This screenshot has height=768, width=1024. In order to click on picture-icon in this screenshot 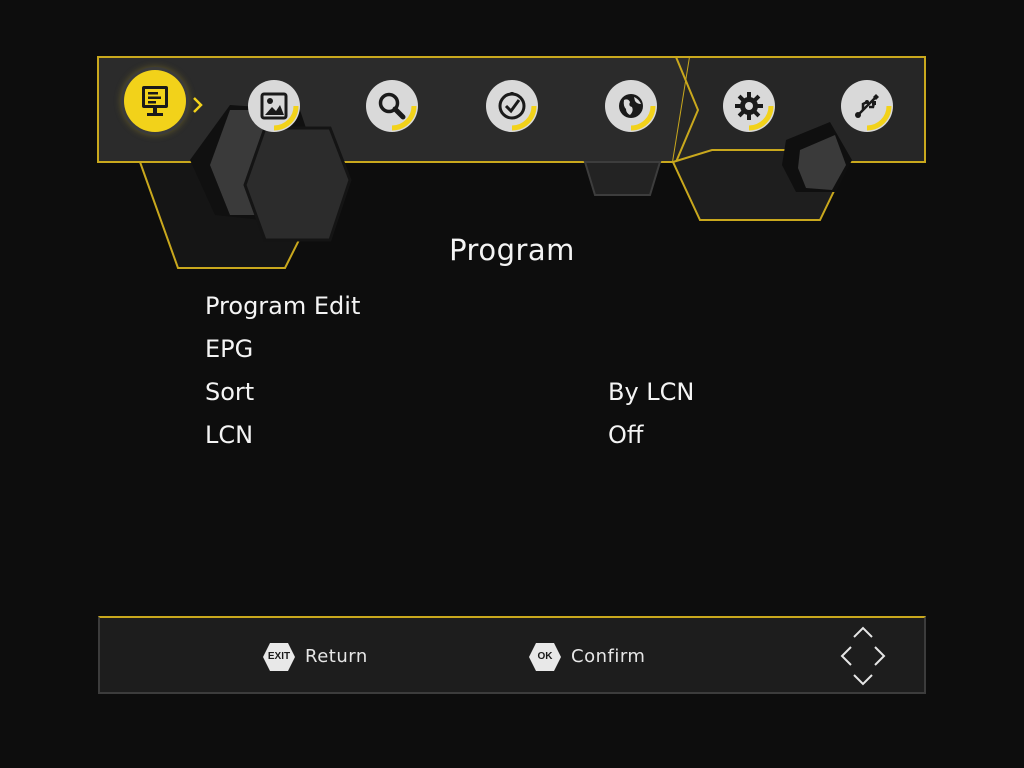, I will do `click(274, 106)`.